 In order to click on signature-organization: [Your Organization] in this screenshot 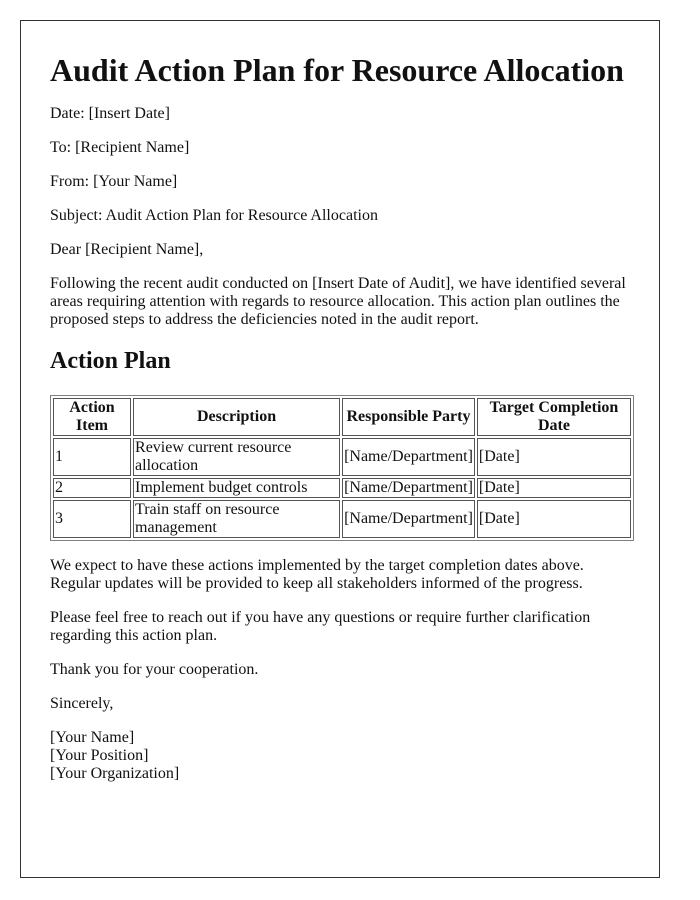, I will do `click(115, 773)`.